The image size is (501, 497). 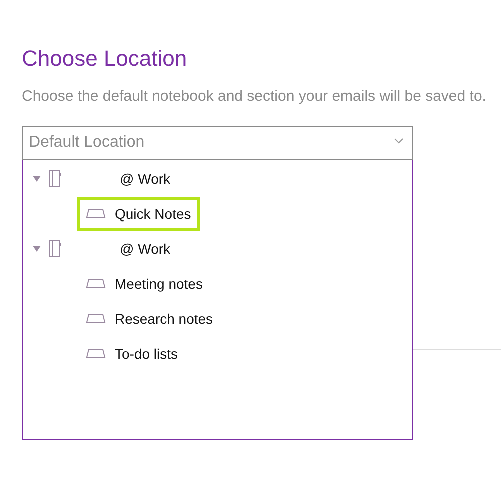 I want to click on page-title: Choose Location, so click(x=105, y=59).